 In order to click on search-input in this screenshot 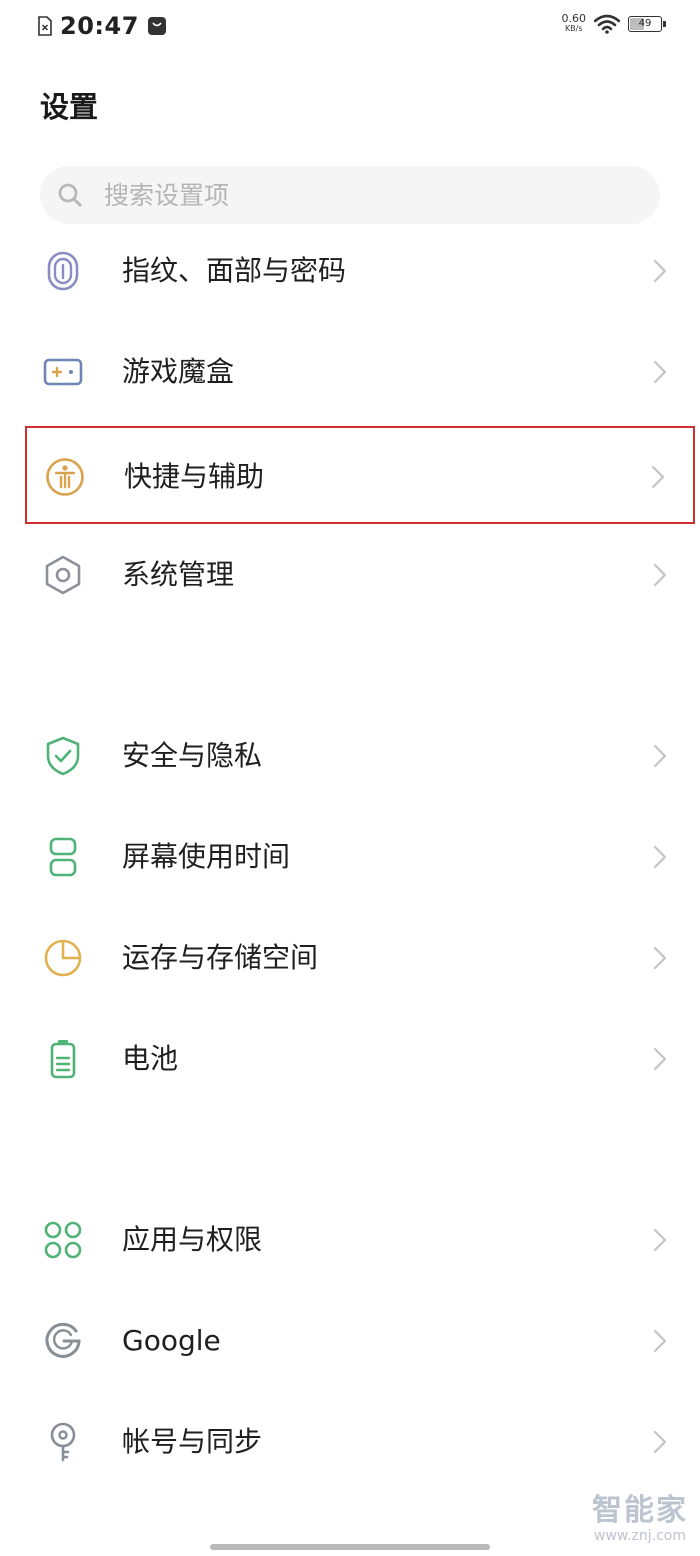, I will do `click(344, 195)`.